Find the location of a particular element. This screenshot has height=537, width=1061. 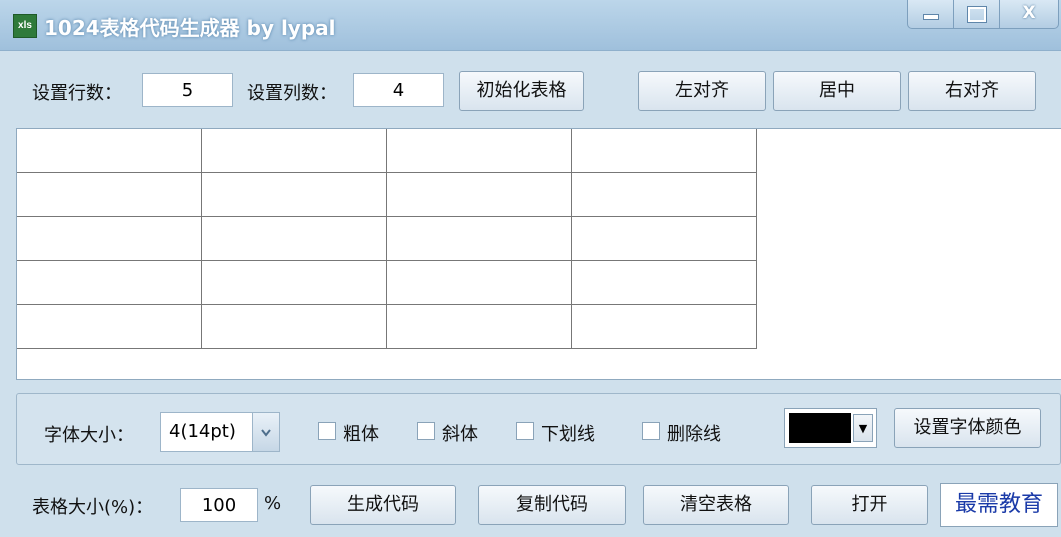

cols-input: 4 is located at coordinates (398, 90).